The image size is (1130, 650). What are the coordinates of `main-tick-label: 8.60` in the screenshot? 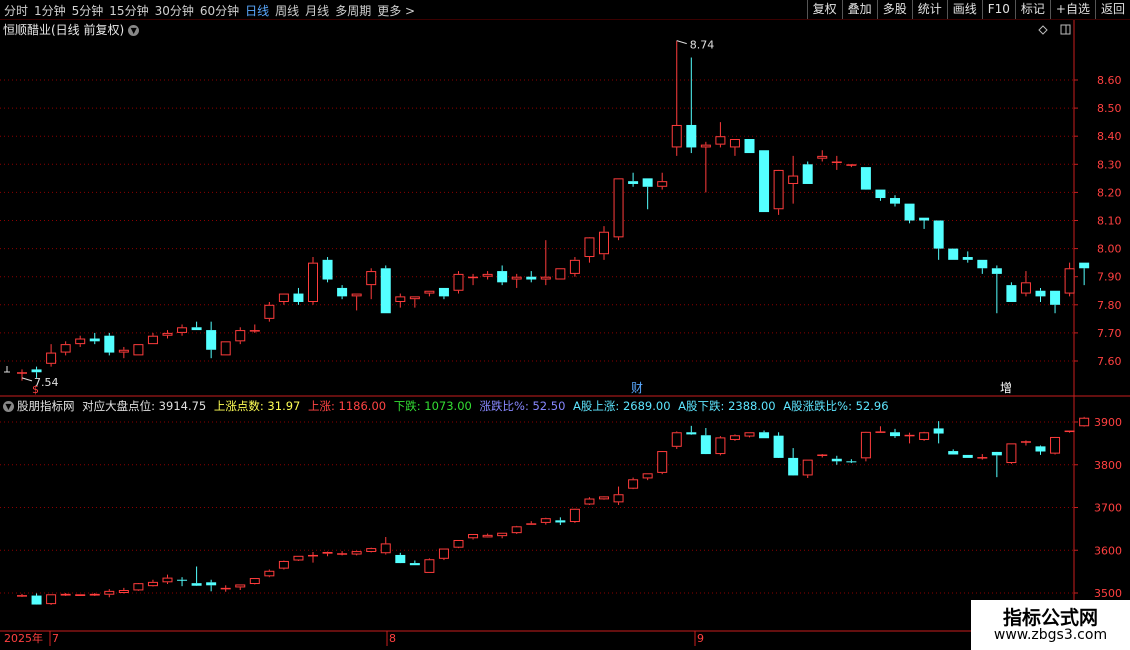 It's located at (1109, 80).